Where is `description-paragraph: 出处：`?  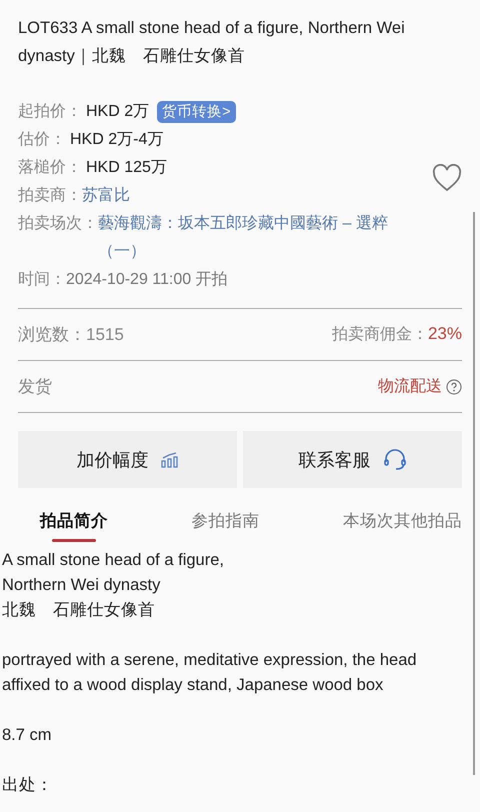
description-paragraph: 出处： is located at coordinates (28, 785).